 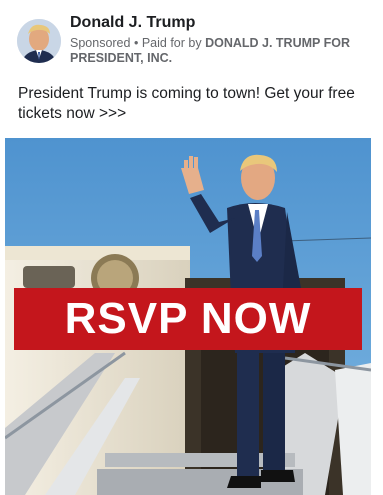 I want to click on paid-for-prefix: Paid for by, so click(x=171, y=43).